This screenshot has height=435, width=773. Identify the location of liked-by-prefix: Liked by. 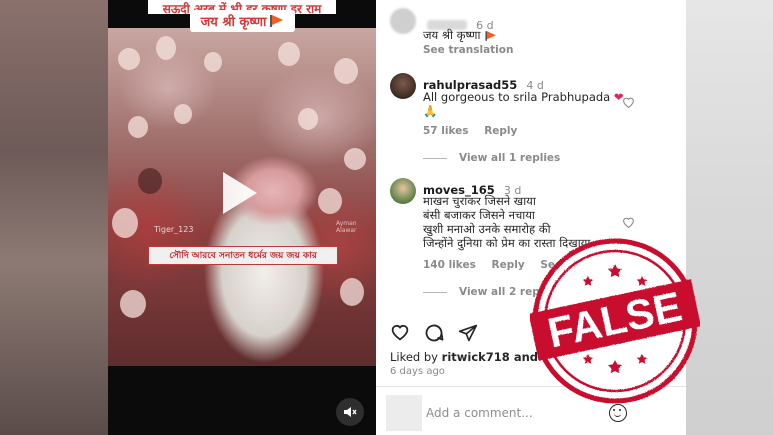
(416, 357).